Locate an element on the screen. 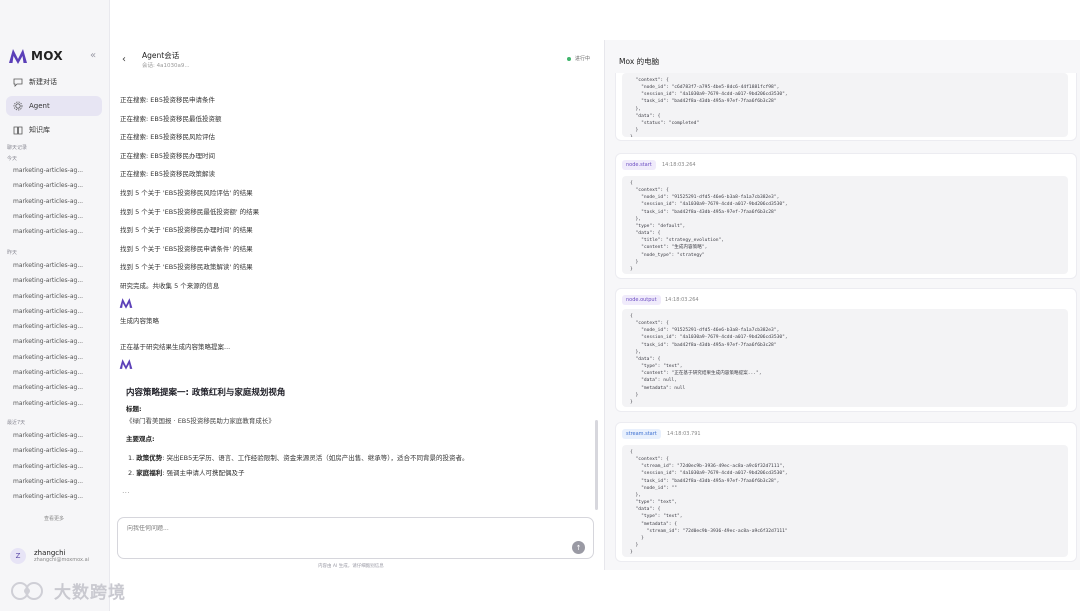  group-today-label: 今天 is located at coordinates (12, 159).